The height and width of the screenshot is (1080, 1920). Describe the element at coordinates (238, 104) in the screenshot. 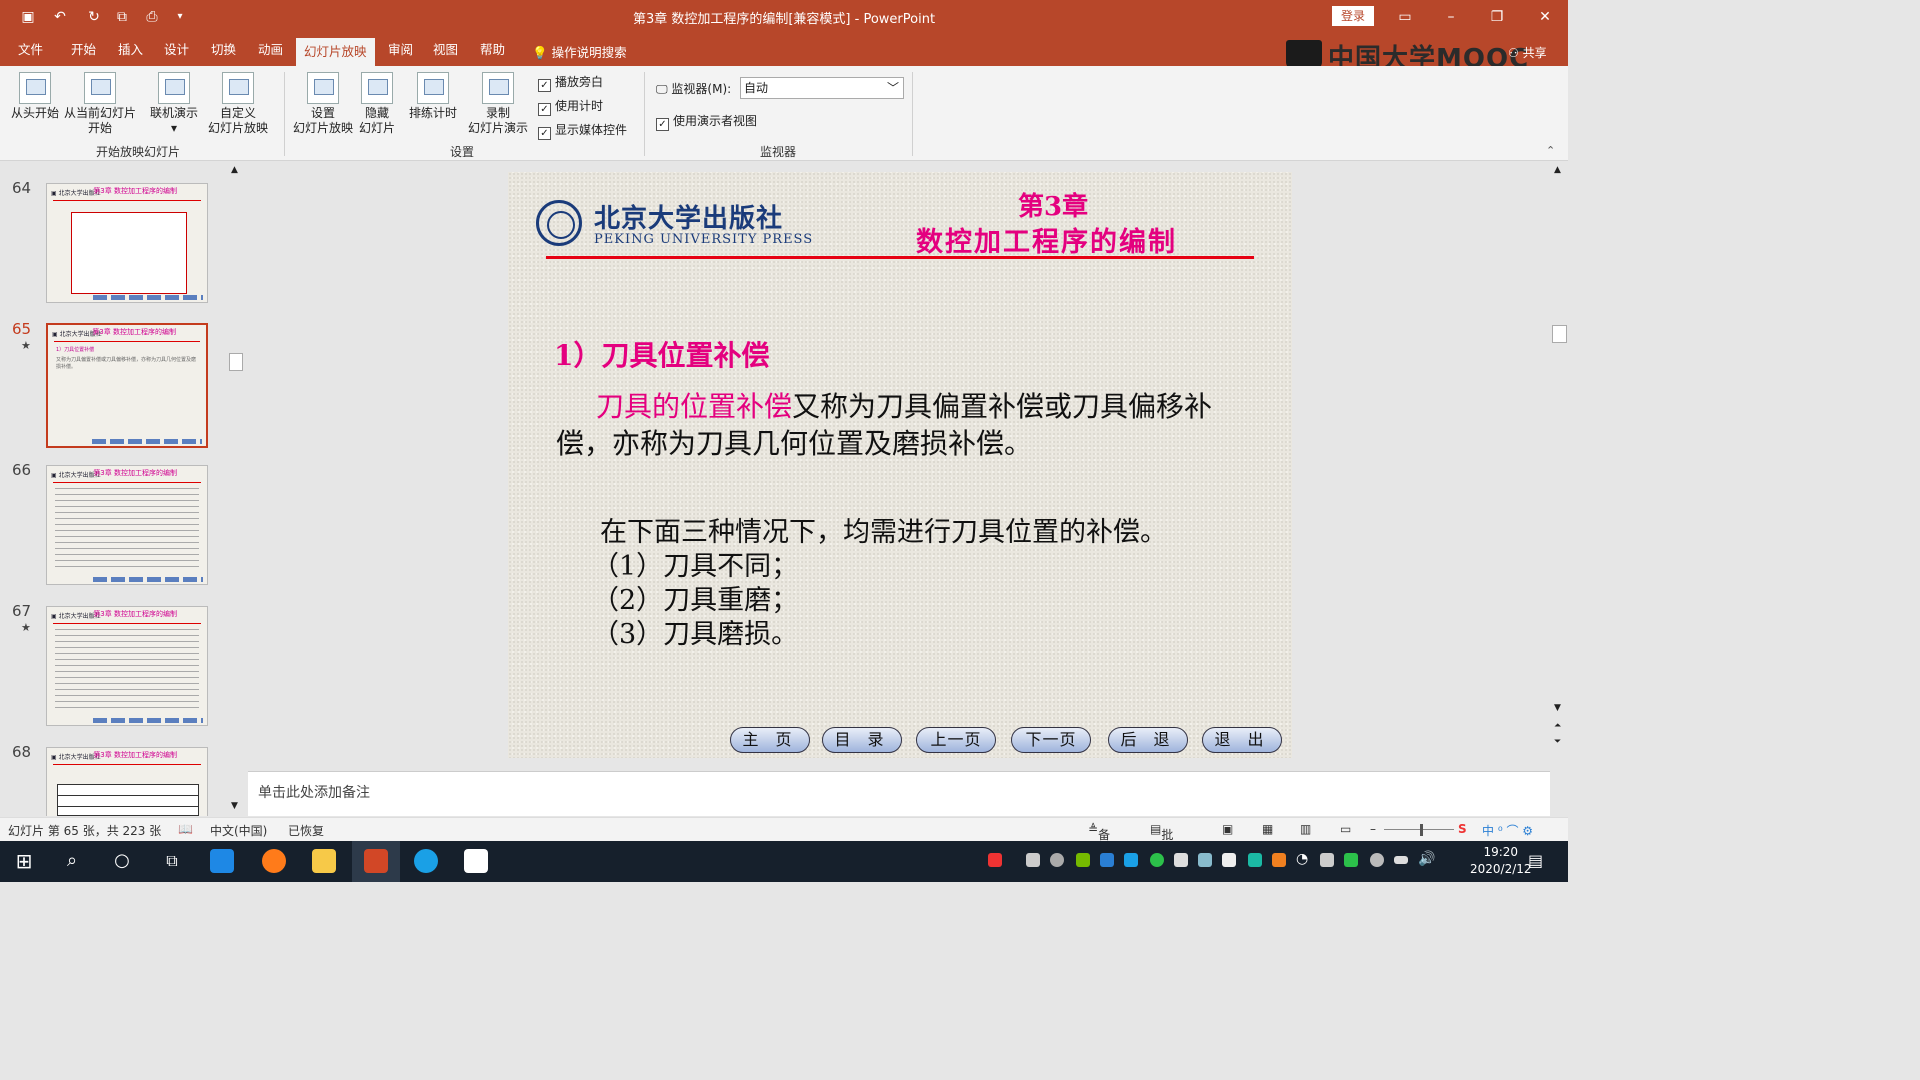

I see `custom-slideshow-button: 自定义 幻灯片放映` at that location.